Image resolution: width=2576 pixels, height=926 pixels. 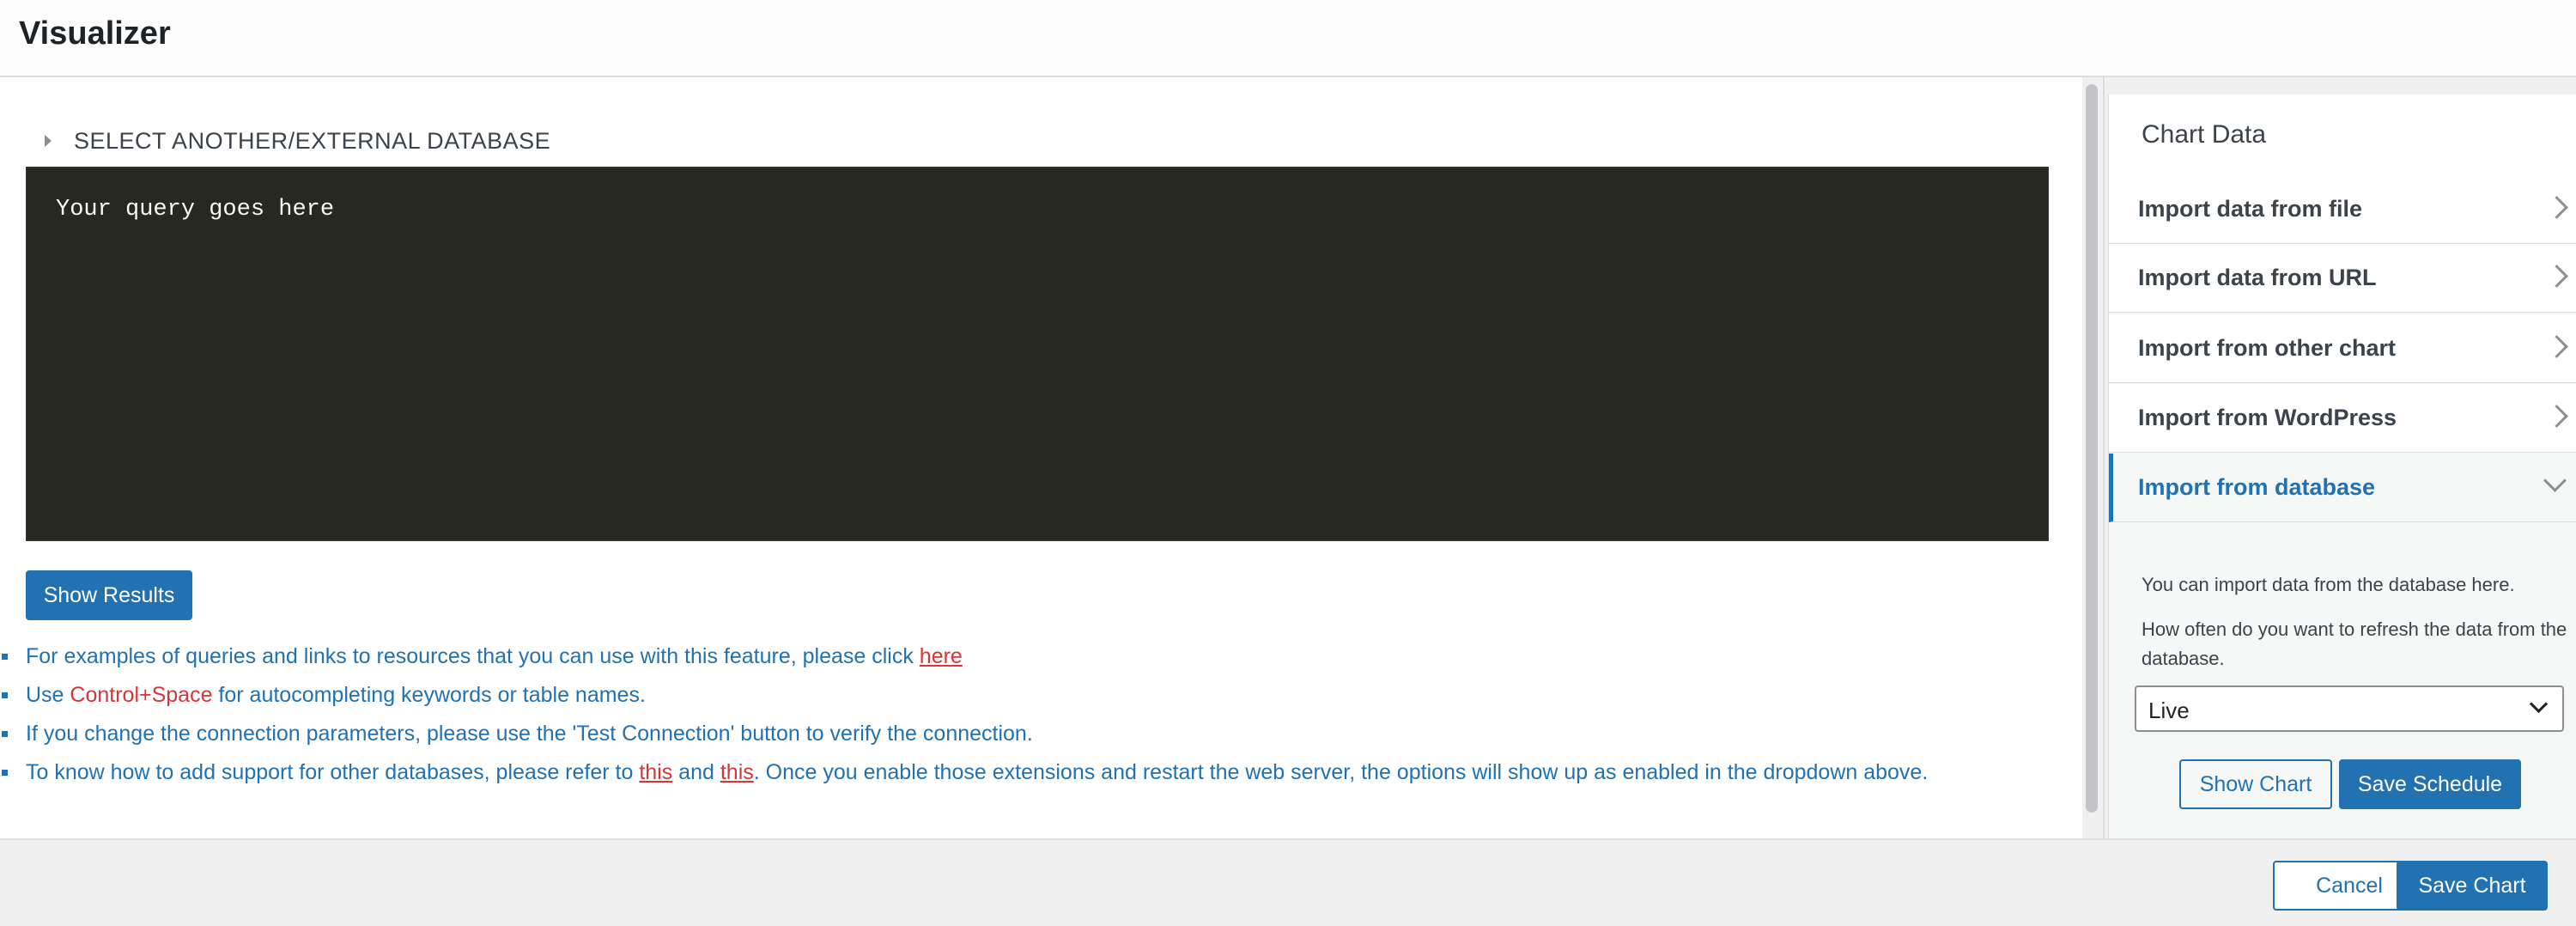 What do you see at coordinates (2169, 710) in the screenshot?
I see `refresh-frequency-value: Live` at bounding box center [2169, 710].